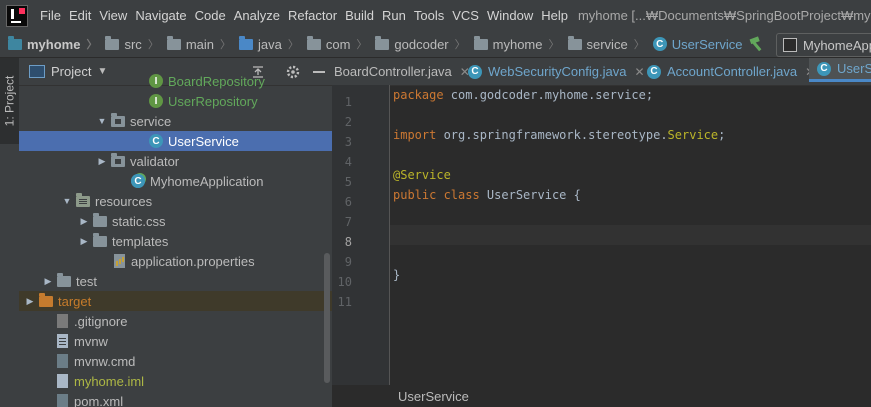 This screenshot has width=871, height=407. I want to click on code-line-5: @Service, so click(422, 175).